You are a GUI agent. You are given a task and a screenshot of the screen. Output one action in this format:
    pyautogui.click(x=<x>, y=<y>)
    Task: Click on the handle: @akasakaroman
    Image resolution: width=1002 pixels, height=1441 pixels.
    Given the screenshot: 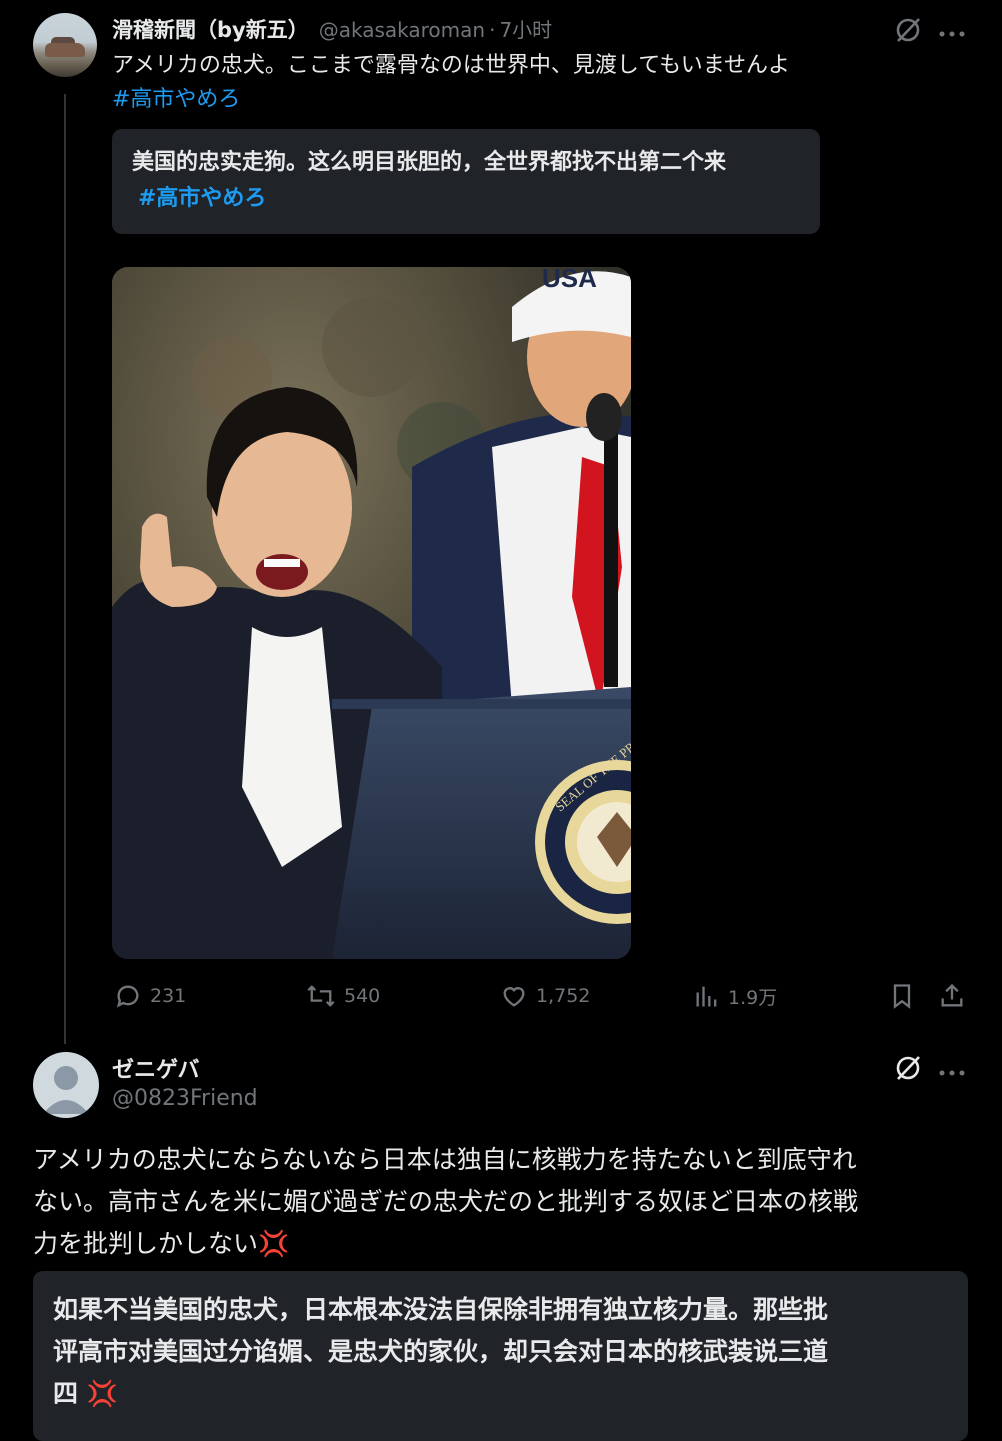 What is the action you would take?
    pyautogui.click(x=402, y=30)
    